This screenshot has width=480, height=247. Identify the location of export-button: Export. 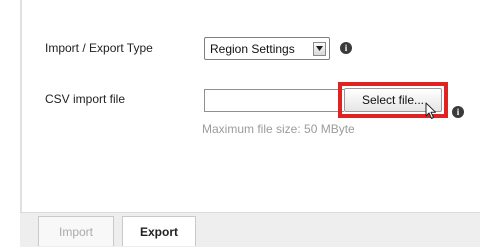
(159, 231).